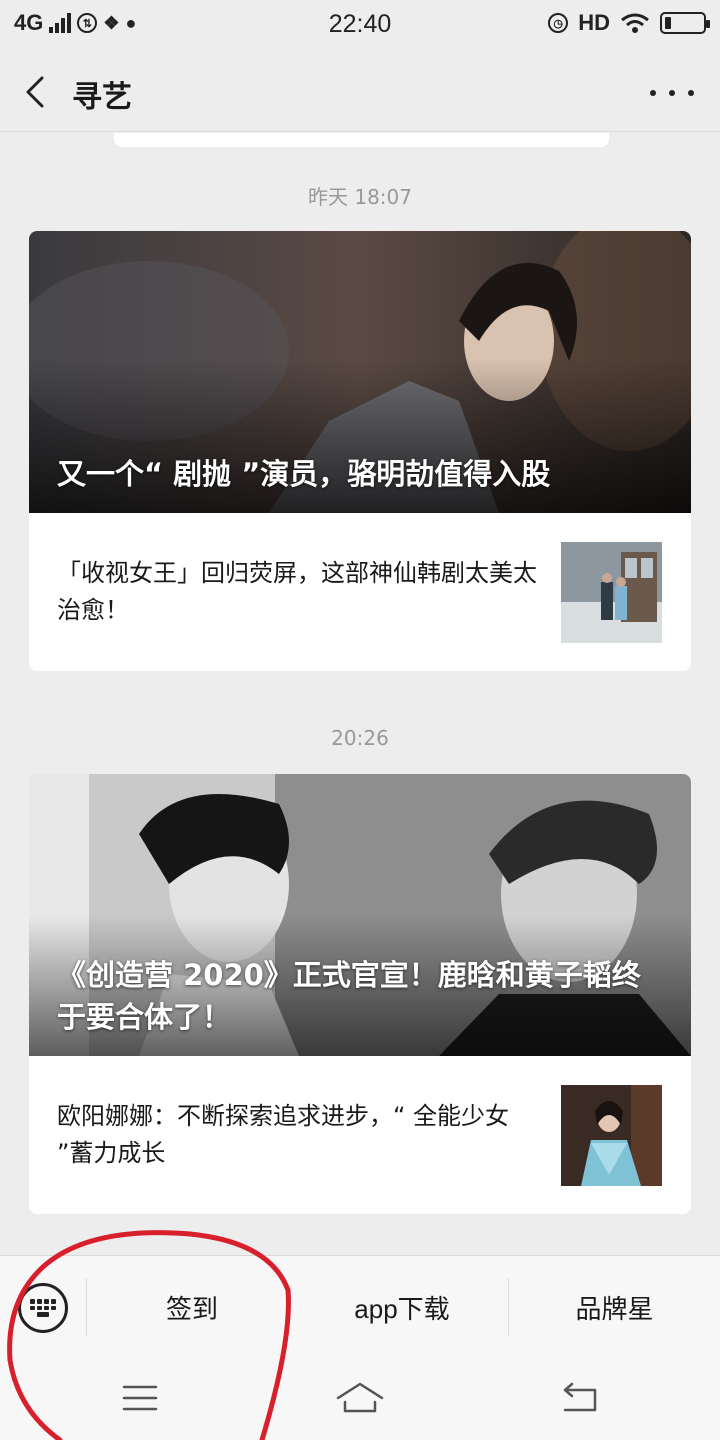 This screenshot has height=1440, width=720. I want to click on system-back-button, so click(580, 1398).